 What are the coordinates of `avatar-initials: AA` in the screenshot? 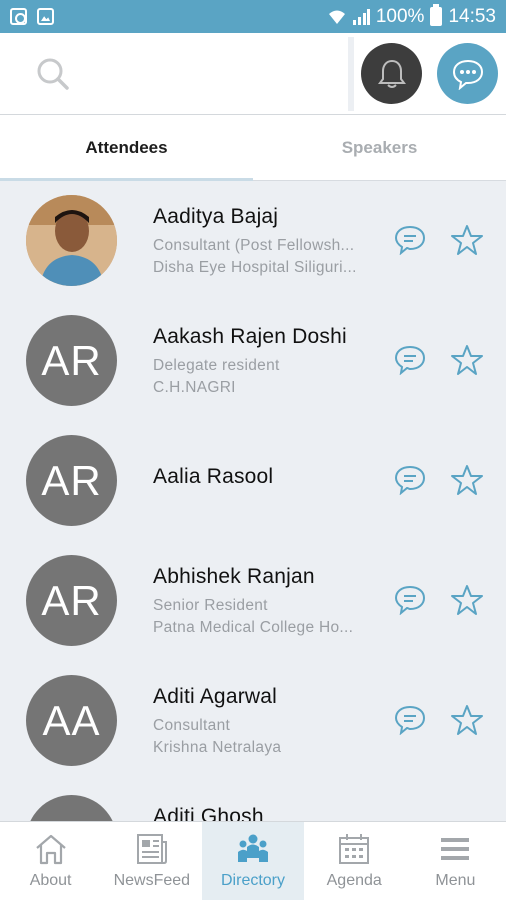 It's located at (71, 720).